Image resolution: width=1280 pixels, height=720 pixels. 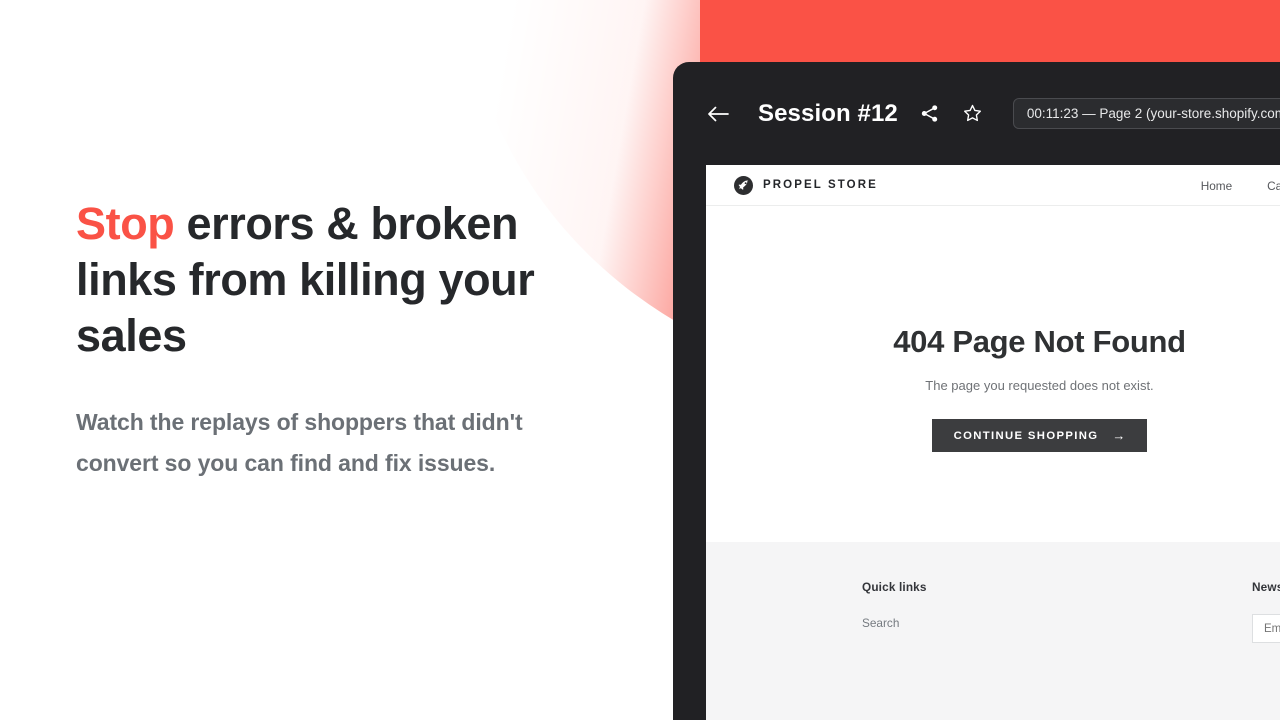 I want to click on error-subtitle: The page you requested does not exist., so click(x=1039, y=386).